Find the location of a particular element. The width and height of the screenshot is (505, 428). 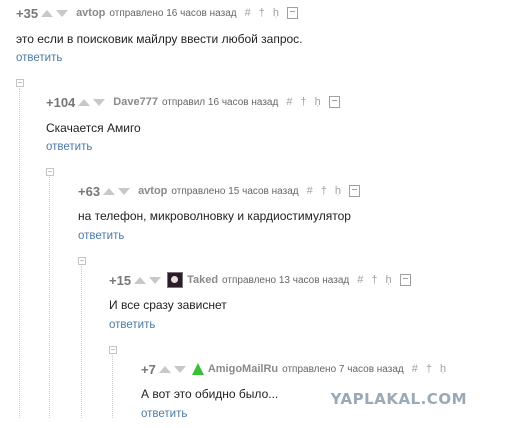

comment-text: Скачается Амиго is located at coordinates (93, 128).